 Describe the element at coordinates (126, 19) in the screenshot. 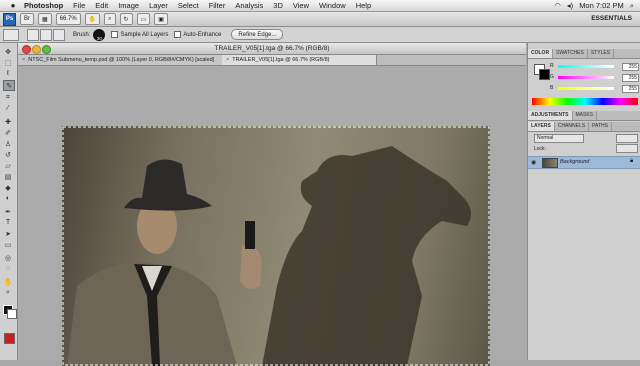

I see `rotate-view-button: ↻` at that location.